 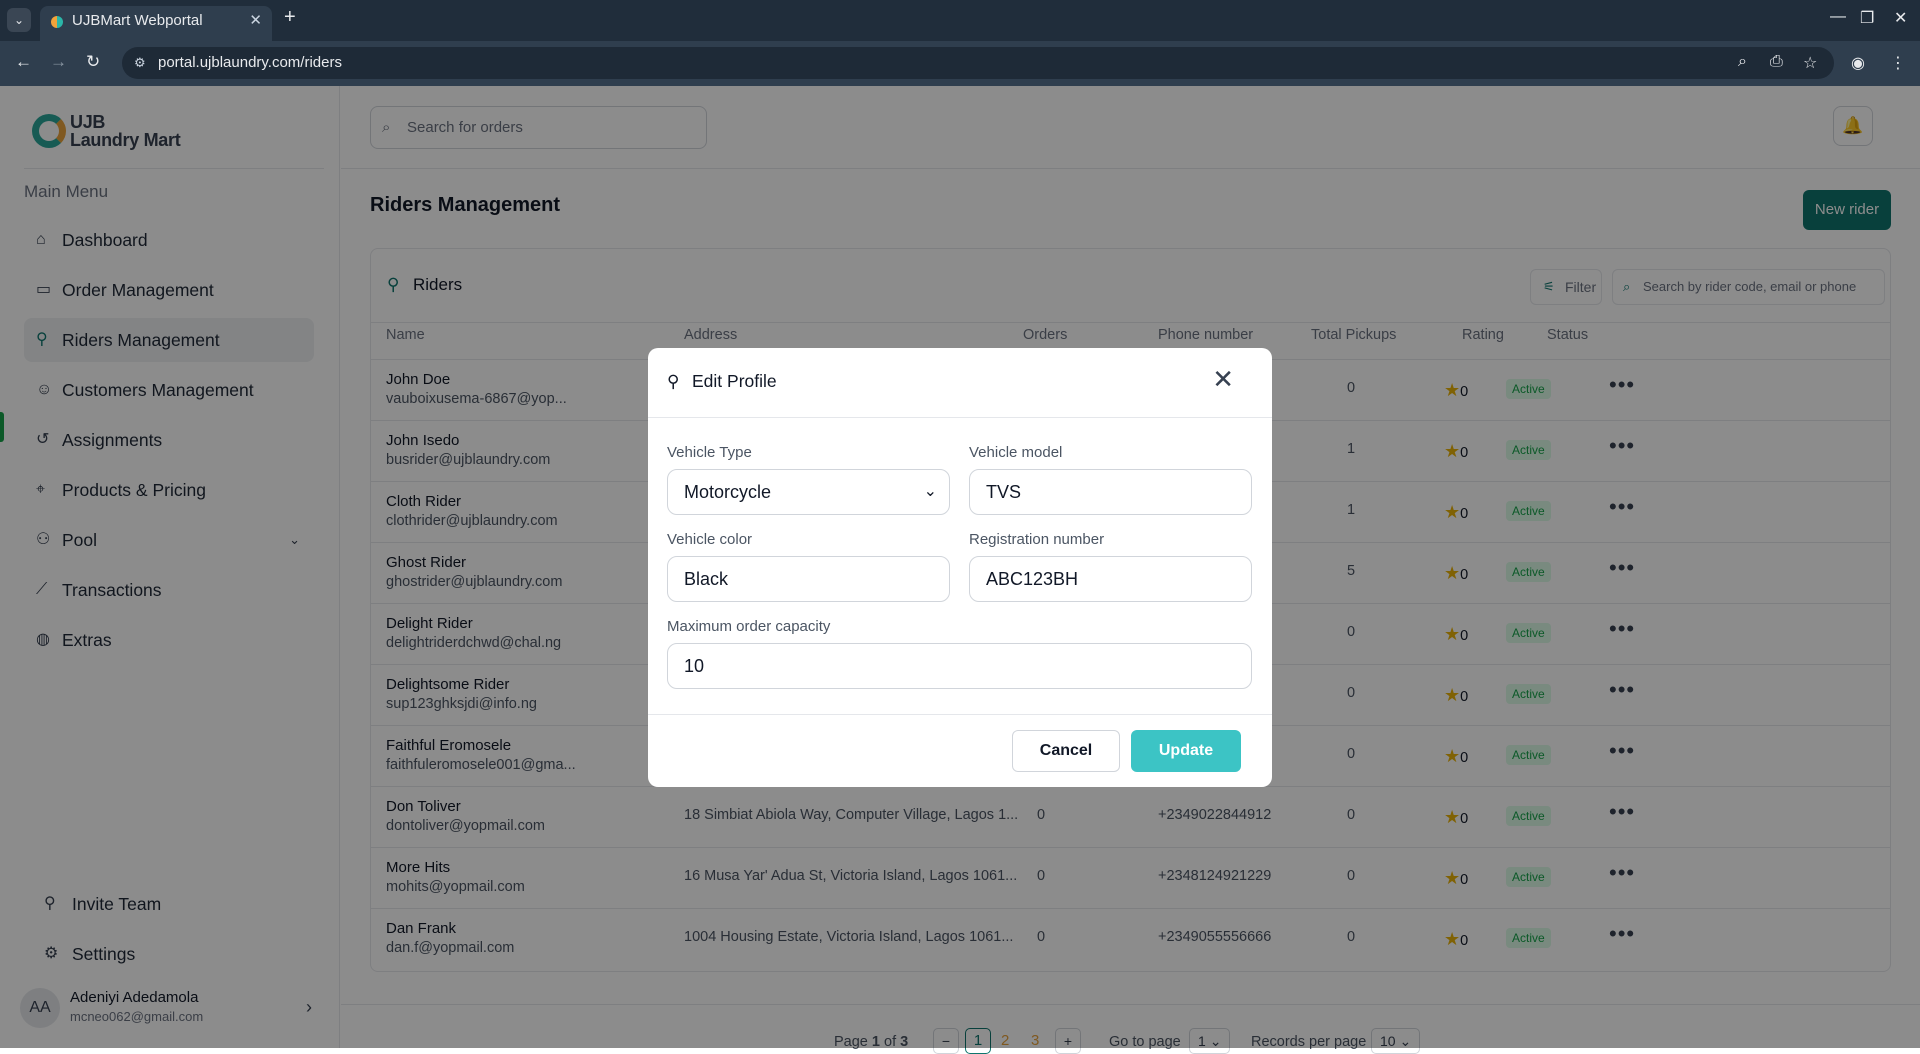 I want to click on zoom-icon: ⌕, so click(x=1742, y=62).